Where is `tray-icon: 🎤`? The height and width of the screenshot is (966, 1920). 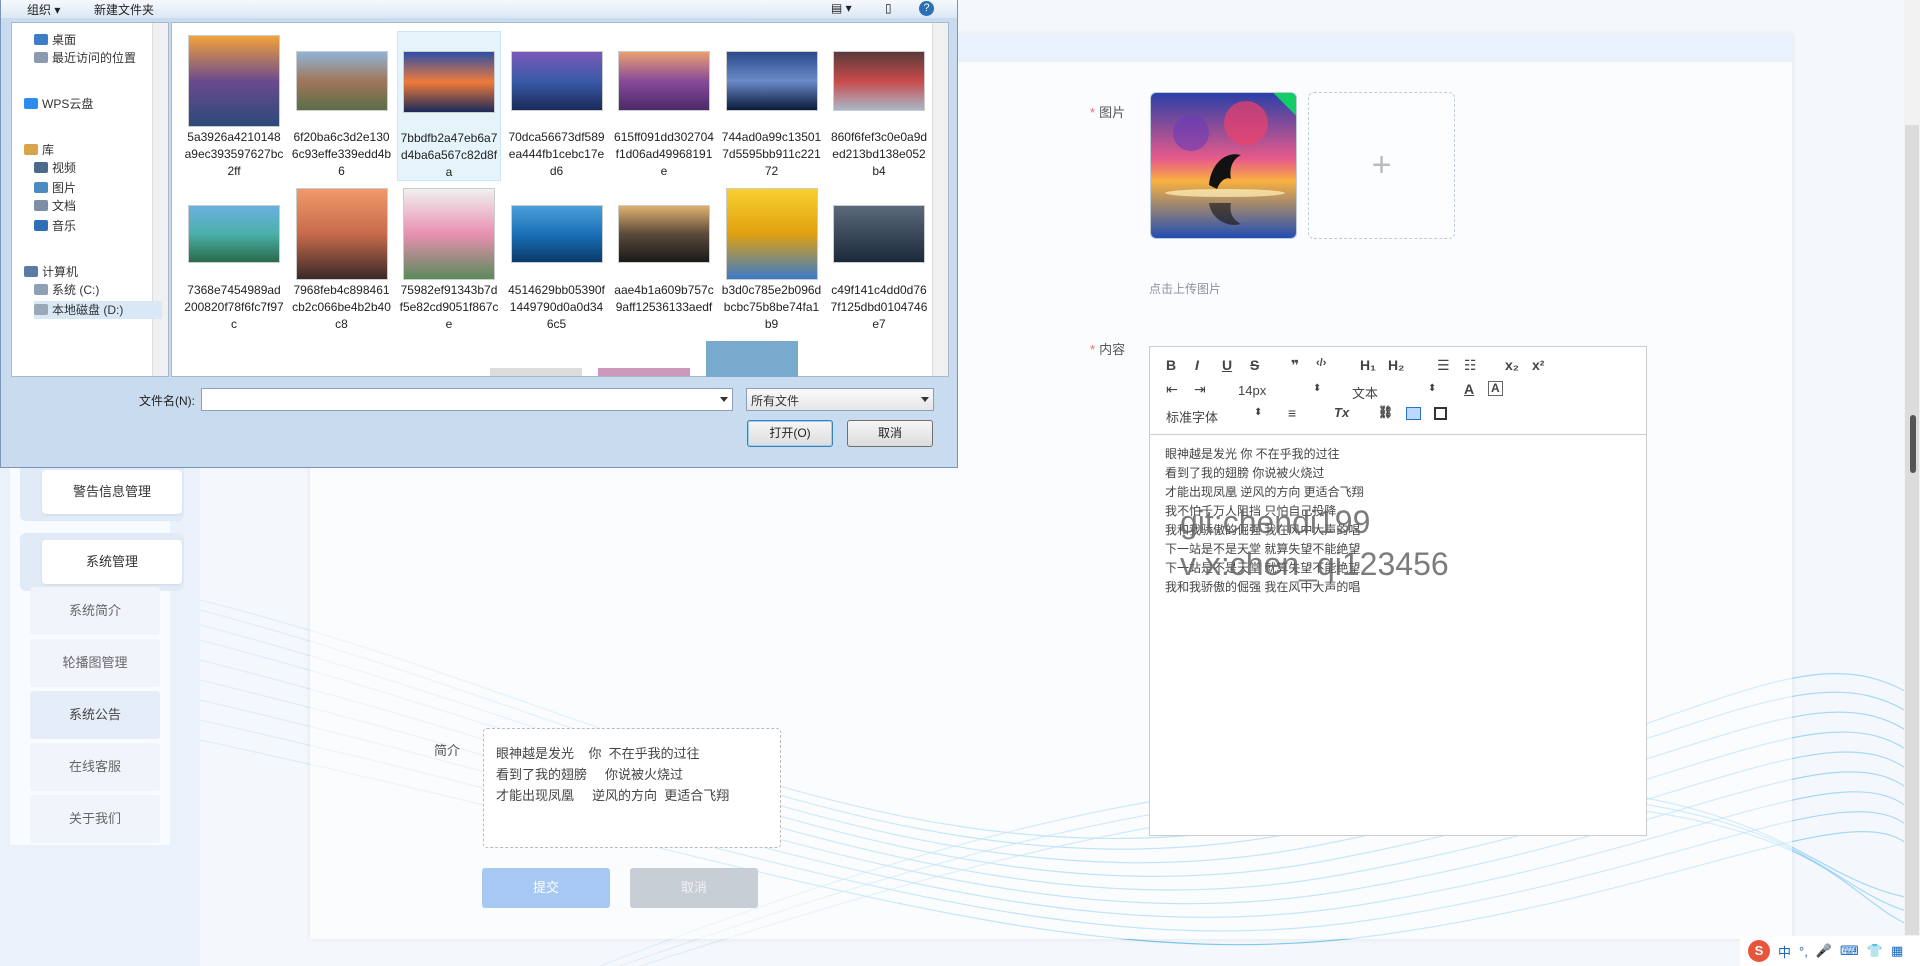
tray-icon: 🎤 is located at coordinates (1824, 951).